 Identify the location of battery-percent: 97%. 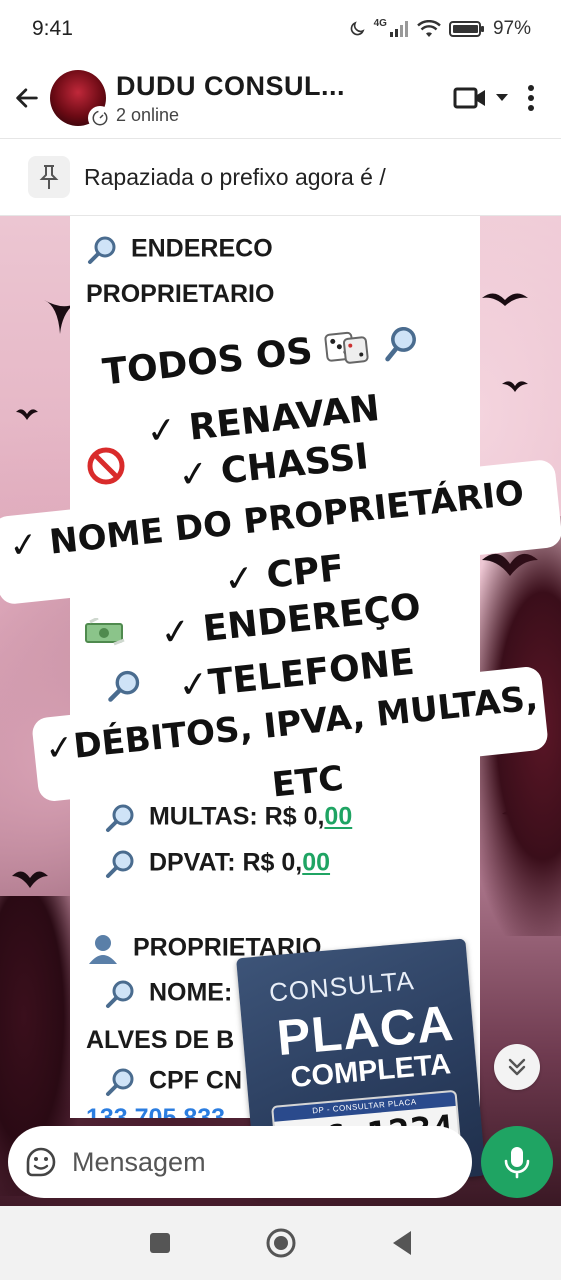
(511, 28).